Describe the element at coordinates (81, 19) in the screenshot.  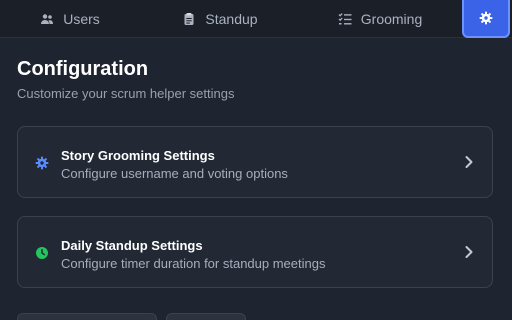
I see `tab-users-label: Users` at that location.